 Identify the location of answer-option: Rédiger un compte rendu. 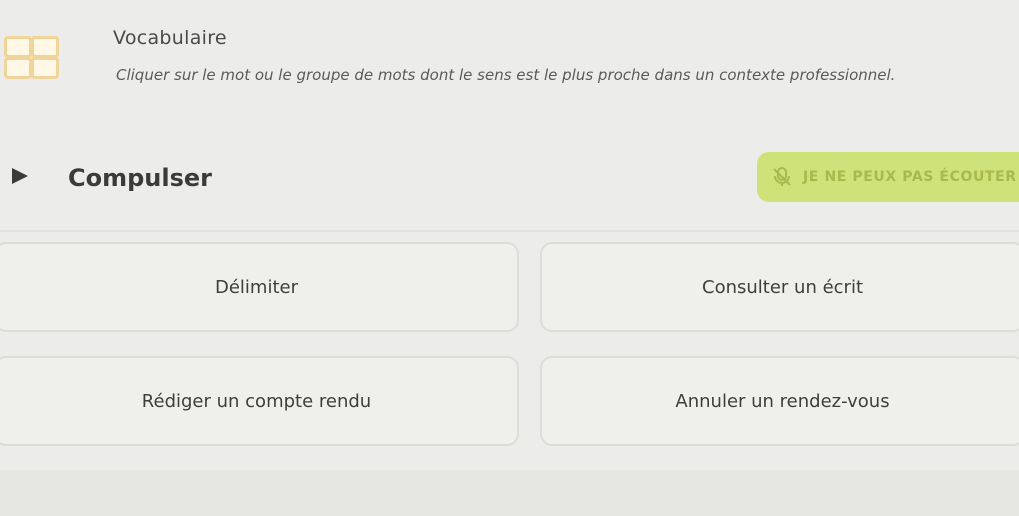
(259, 401).